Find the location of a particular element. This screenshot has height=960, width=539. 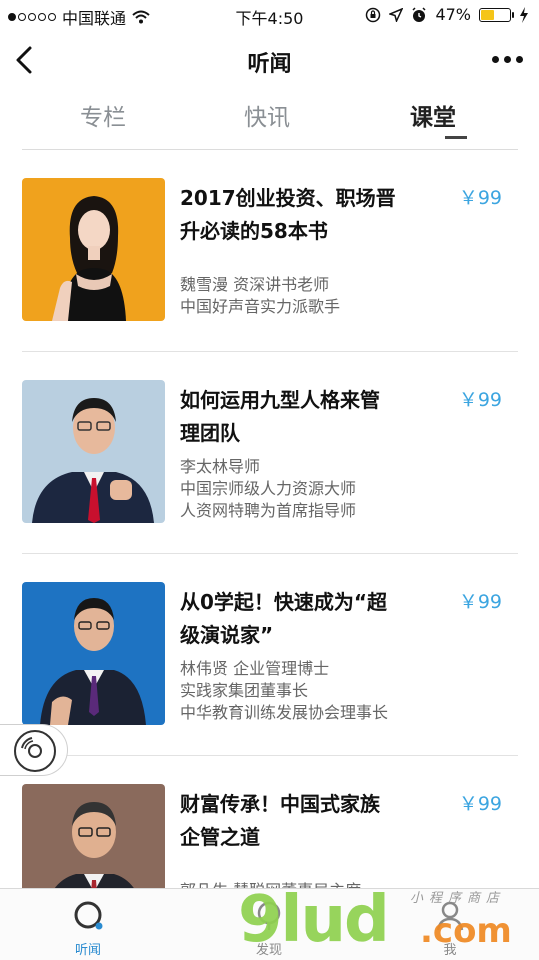

course-description: 林伟贤 企业管理博士 实践家集团董事长 中华教育训练发展协会理事长 is located at coordinates (330, 691).